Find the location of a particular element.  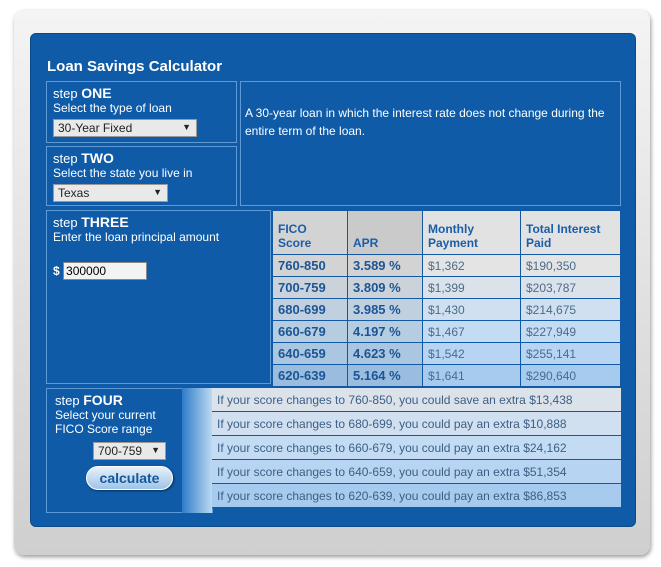

step-number: THREE is located at coordinates (105, 222).